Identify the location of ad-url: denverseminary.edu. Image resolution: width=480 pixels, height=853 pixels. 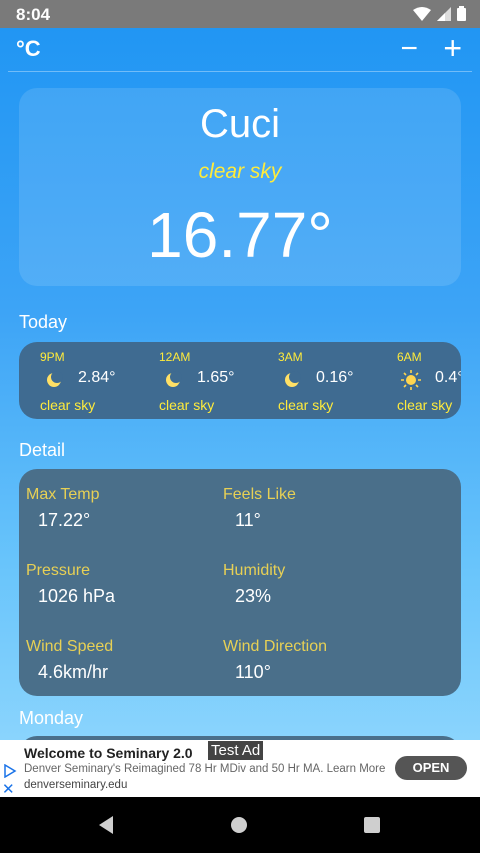
(75, 785).